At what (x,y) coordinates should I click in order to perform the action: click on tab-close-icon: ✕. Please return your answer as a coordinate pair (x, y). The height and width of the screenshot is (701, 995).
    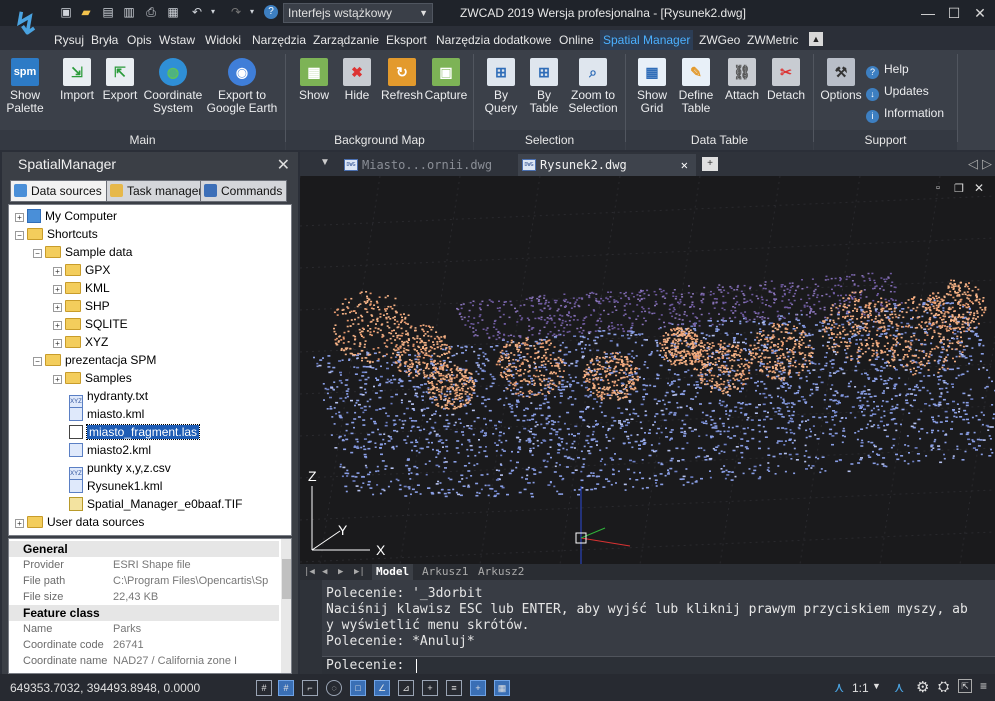
    Looking at the image, I should click on (684, 165).